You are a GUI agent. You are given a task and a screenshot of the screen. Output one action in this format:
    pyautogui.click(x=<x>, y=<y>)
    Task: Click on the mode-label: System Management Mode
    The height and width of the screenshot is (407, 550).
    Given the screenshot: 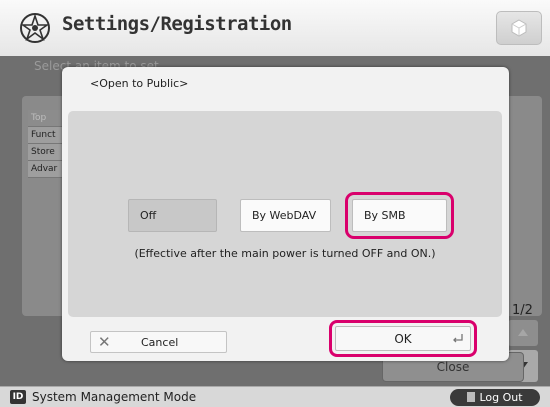 What is the action you would take?
    pyautogui.click(x=114, y=397)
    